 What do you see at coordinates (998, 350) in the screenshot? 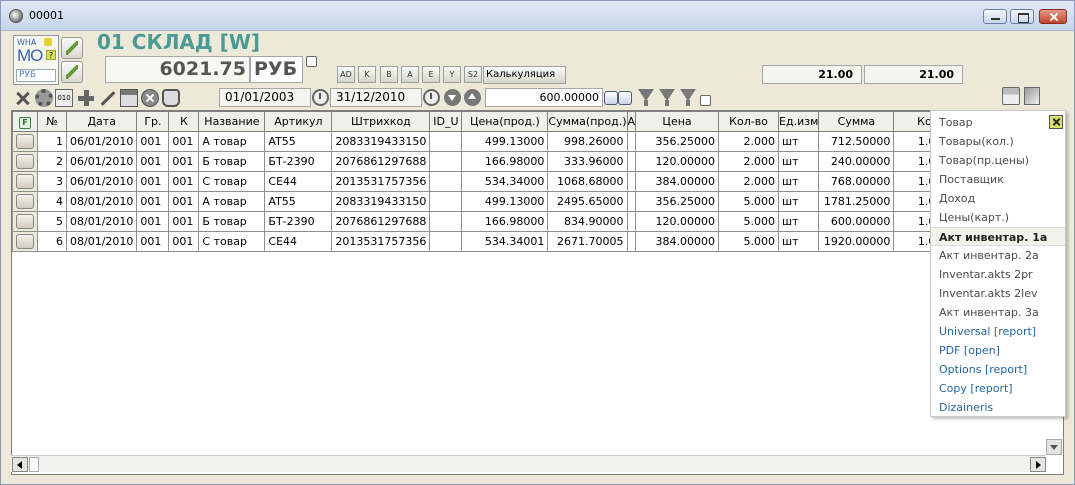
I see `menu-item: PDF [open]` at bounding box center [998, 350].